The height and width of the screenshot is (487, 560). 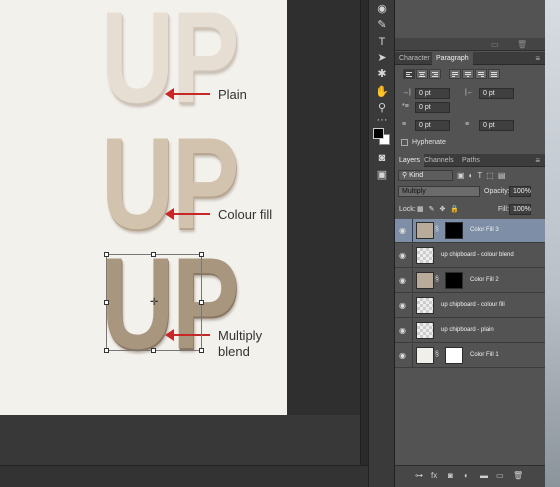 What do you see at coordinates (470, 476) in the screenshot?
I see `layers-bottom-bar: ⊶ fx ◙ ◐ ▬ ▭ 🗑` at bounding box center [470, 476].